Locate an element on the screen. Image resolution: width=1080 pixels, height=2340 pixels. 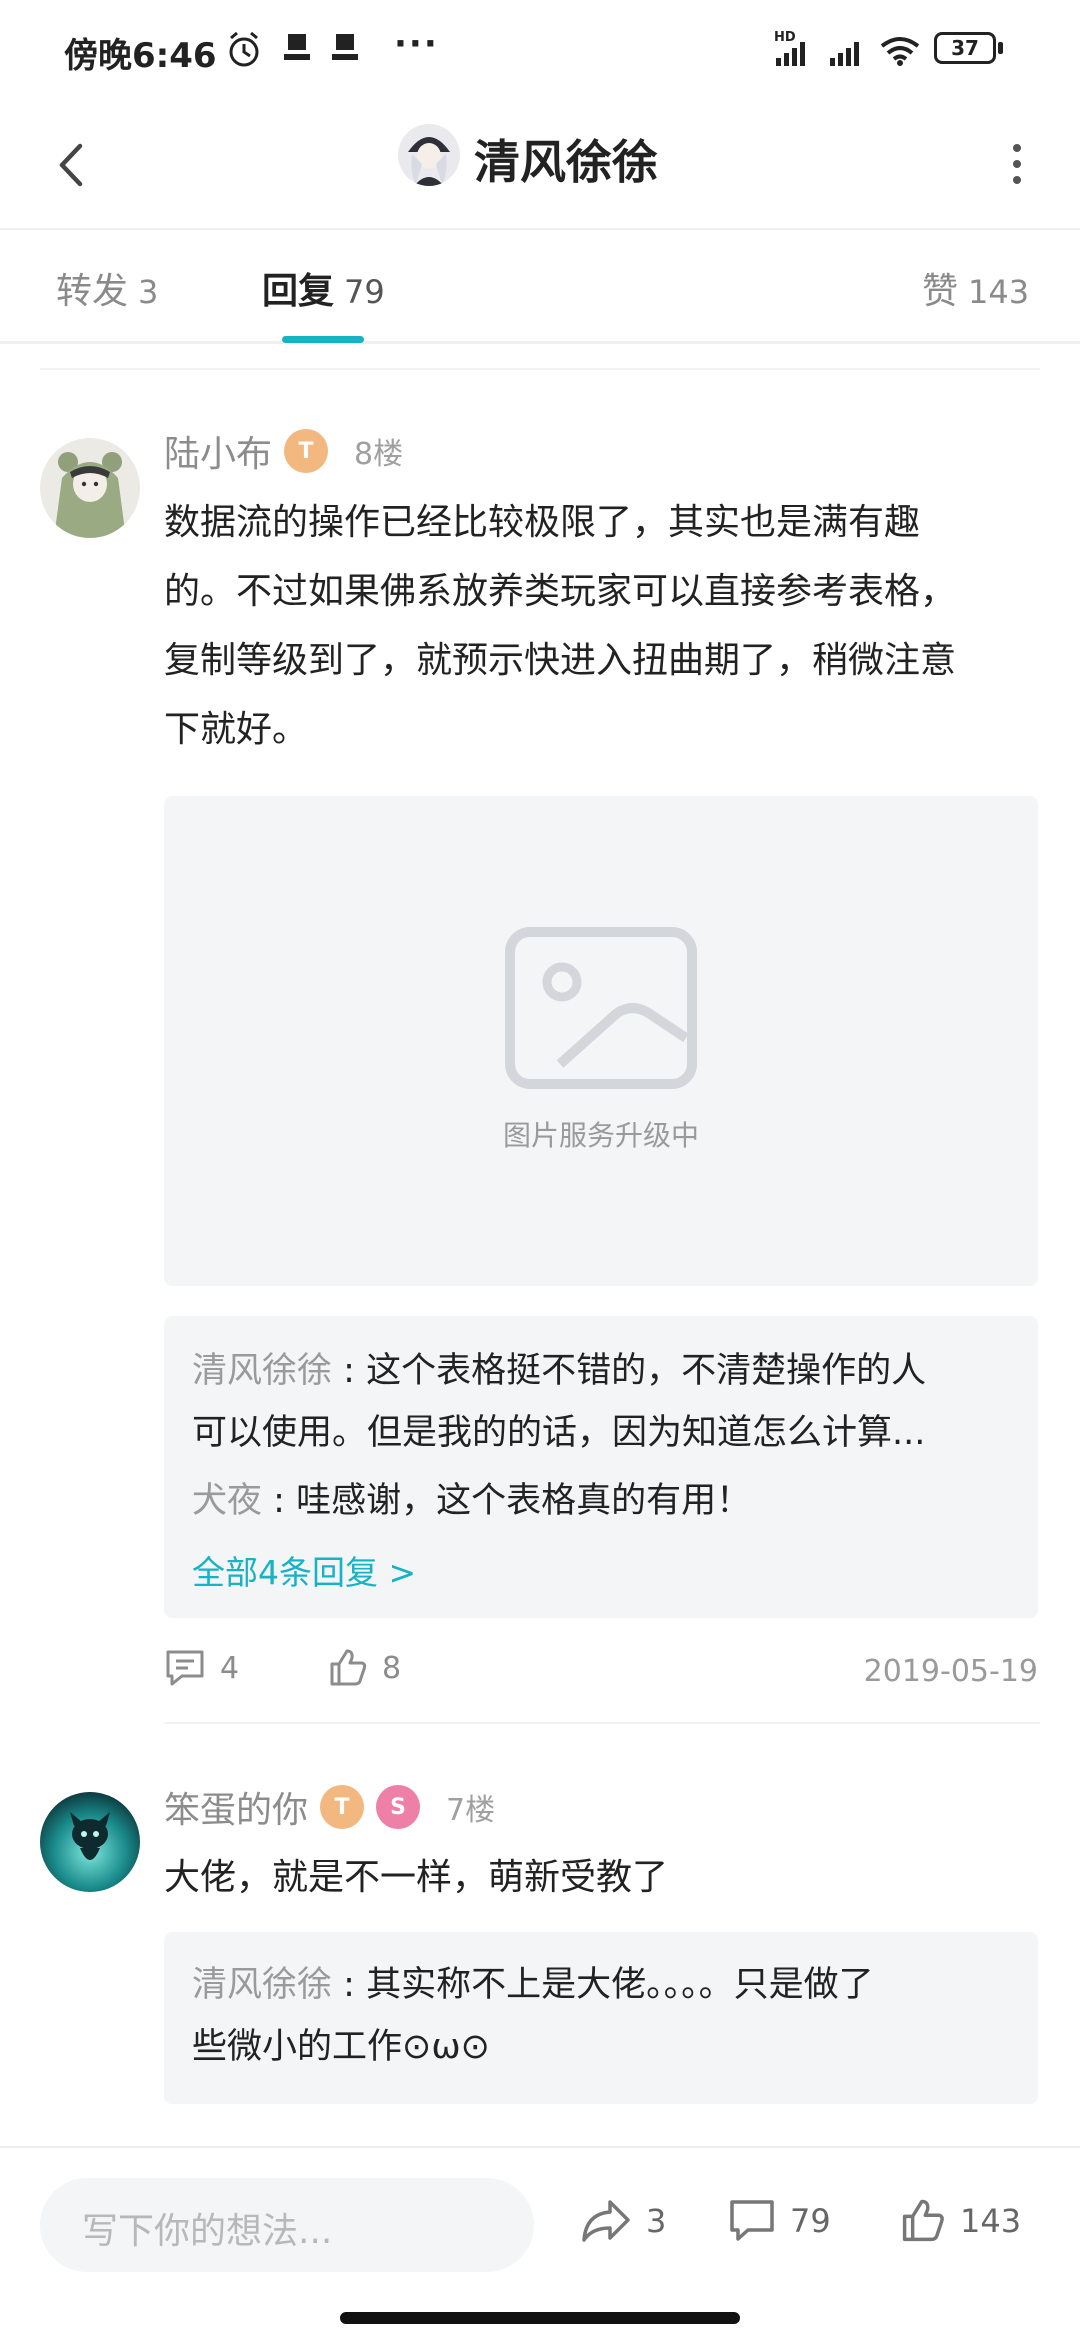
image-caption: 图片服务升级中 is located at coordinates (600, 1135).